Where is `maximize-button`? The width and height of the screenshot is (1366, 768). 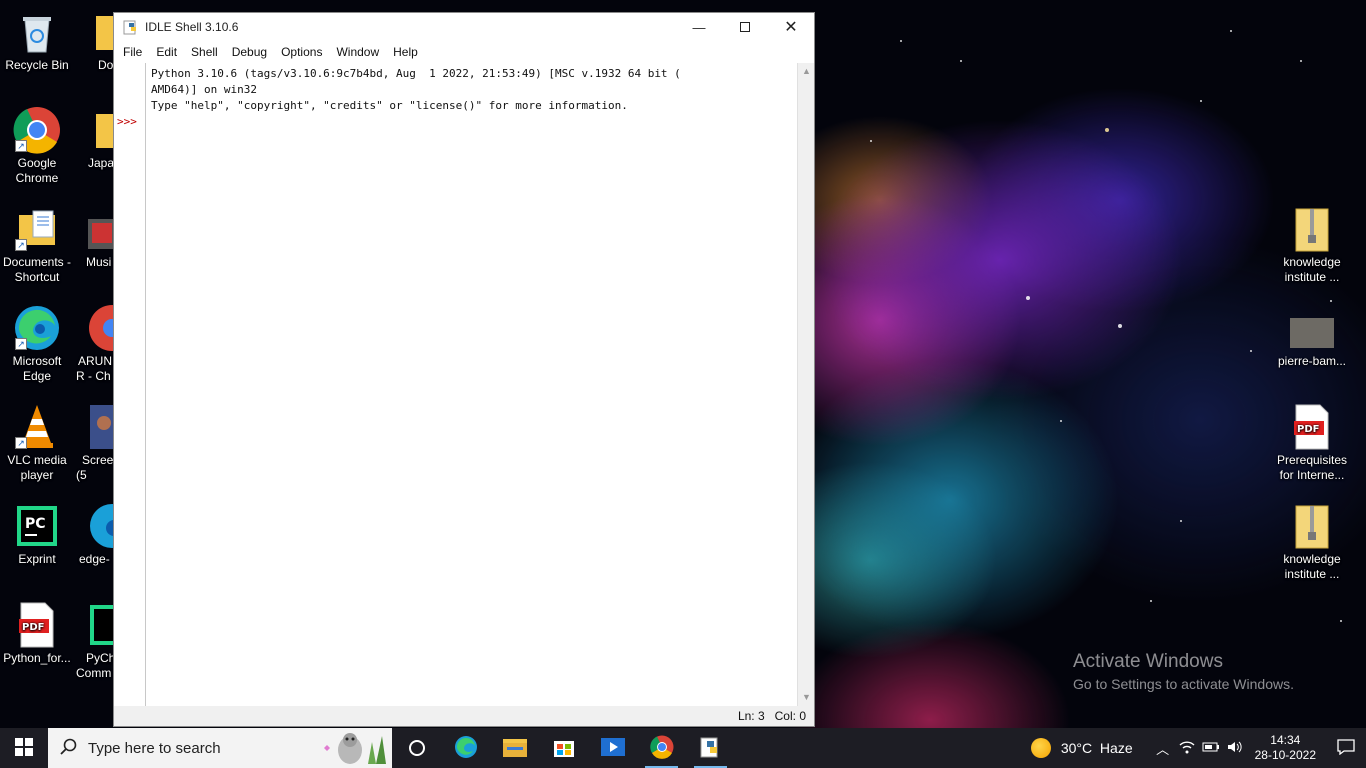 maximize-button is located at coordinates (745, 27).